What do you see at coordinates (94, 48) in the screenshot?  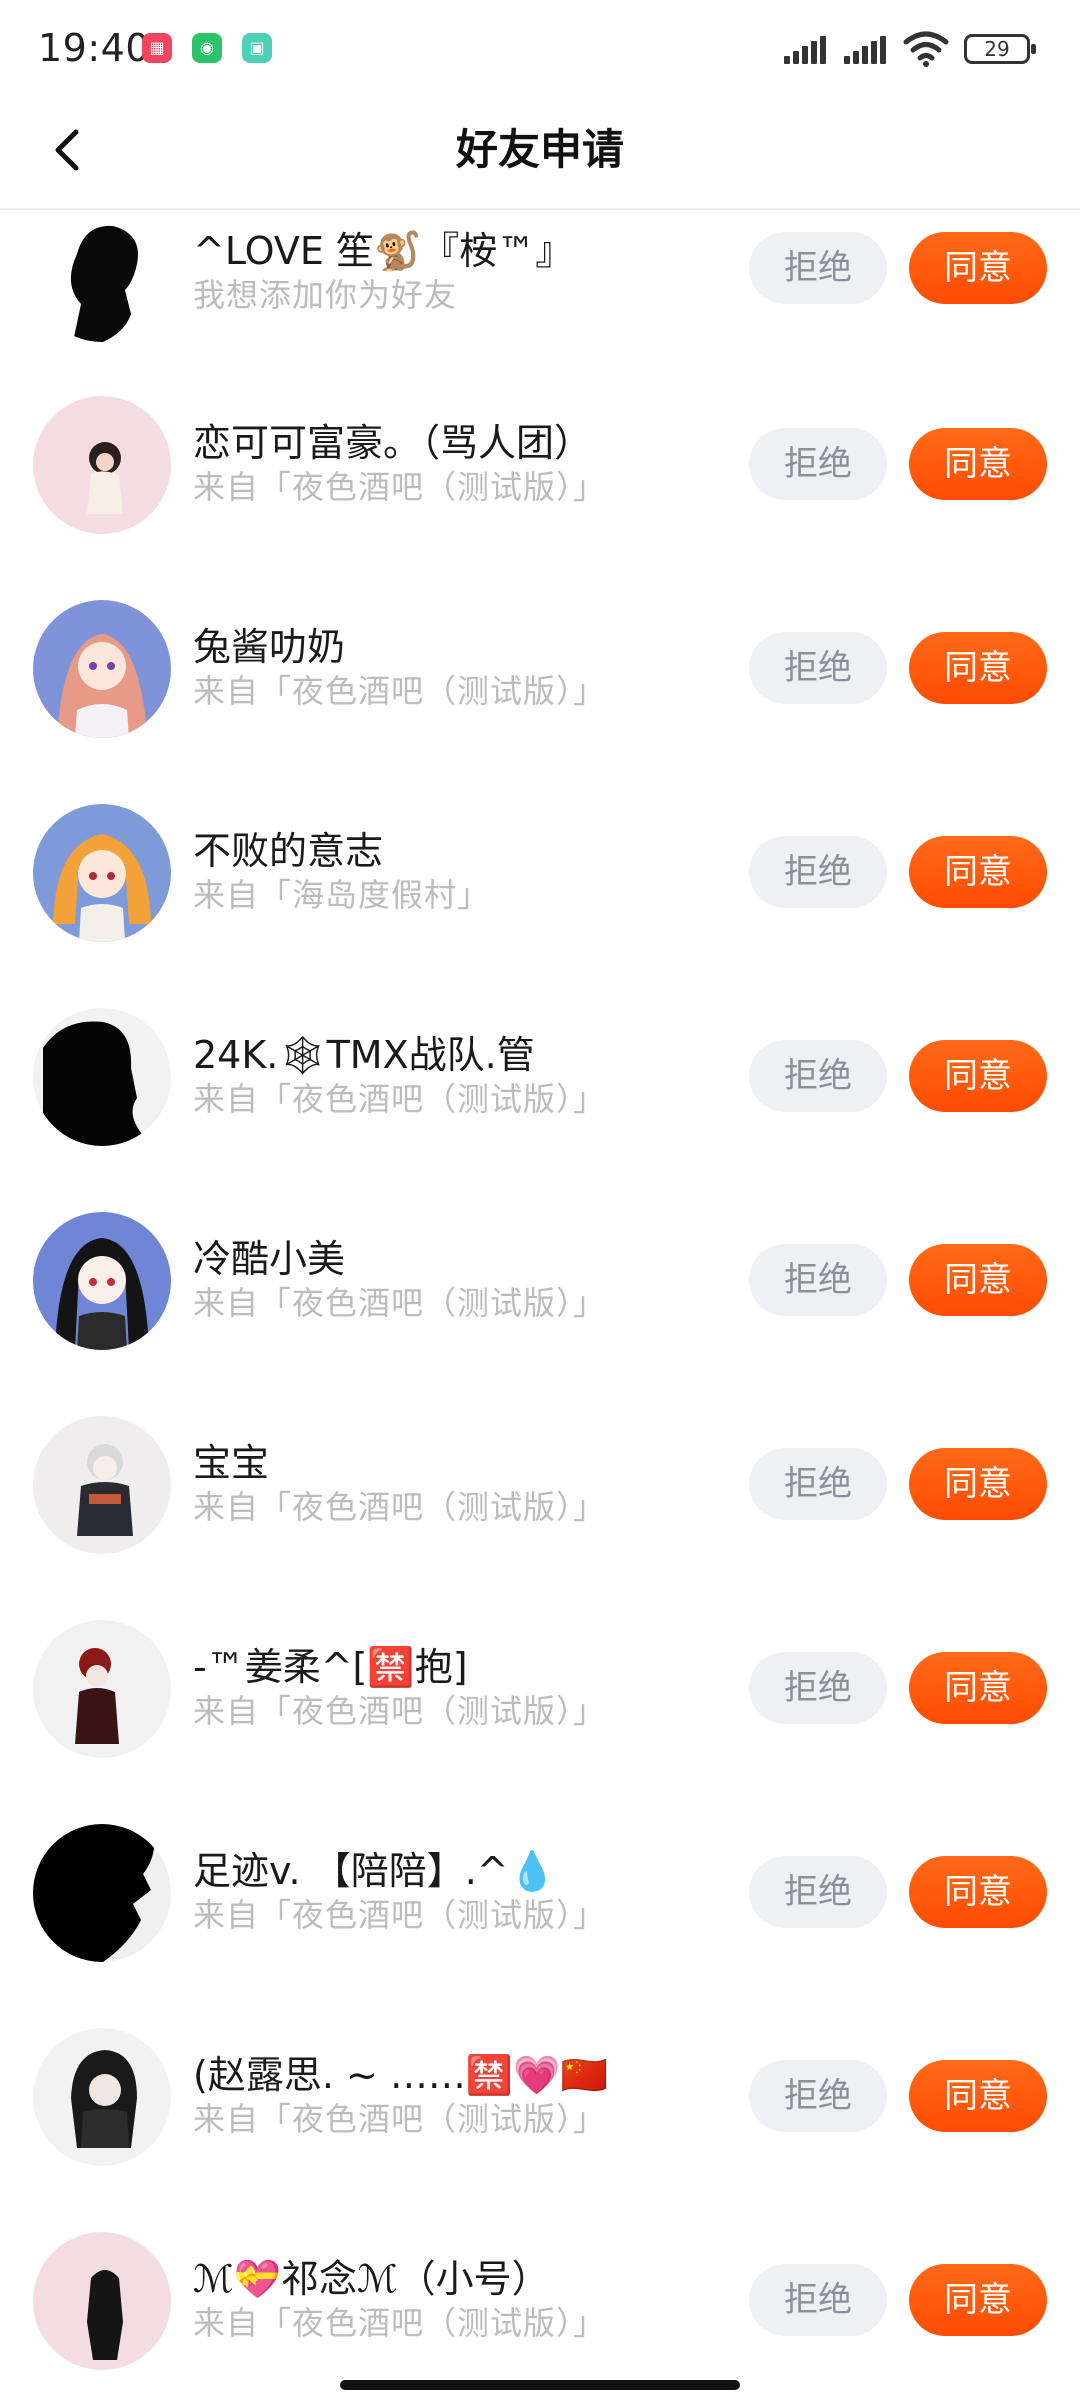 I see `status-time: 19:40` at bounding box center [94, 48].